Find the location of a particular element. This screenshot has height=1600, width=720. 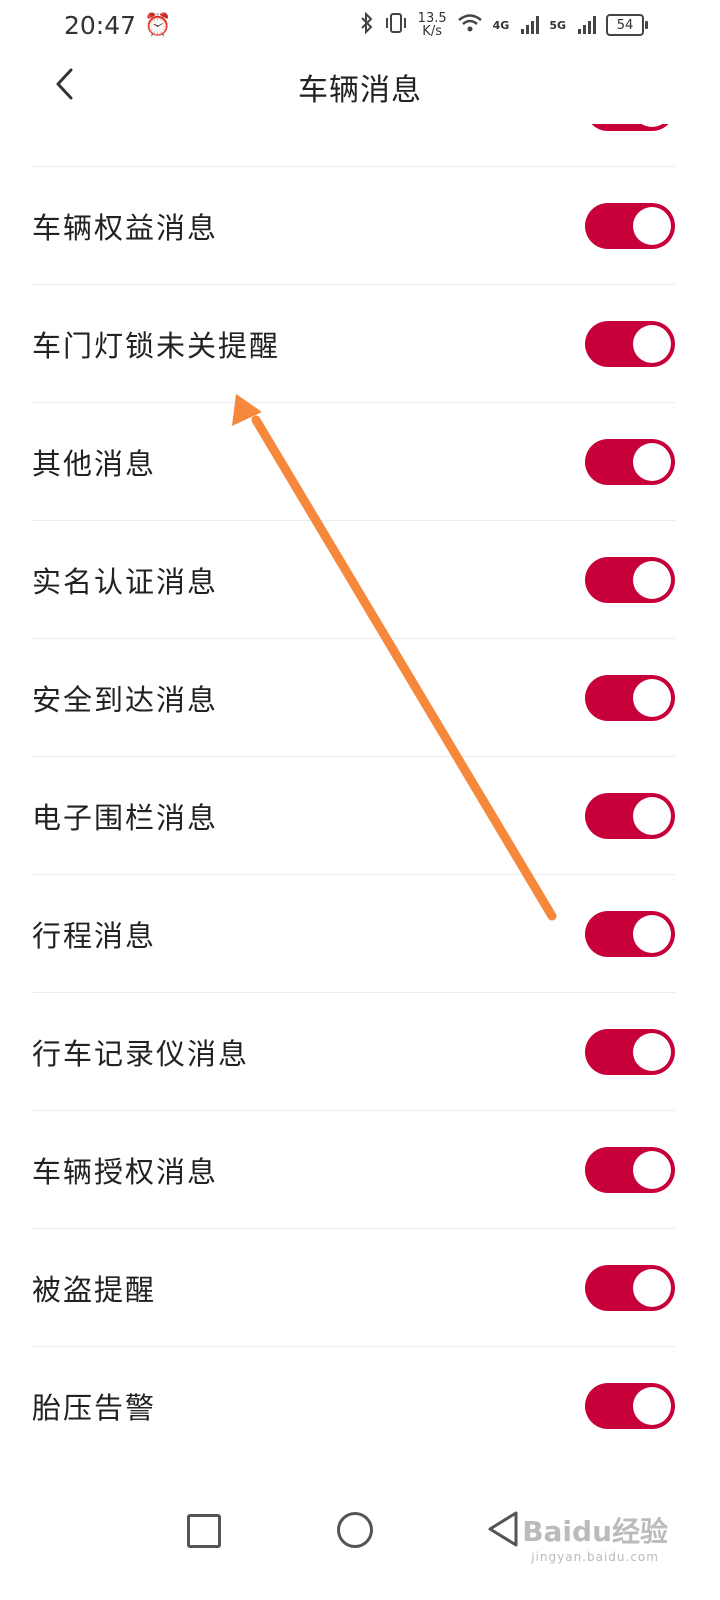

status-bar: 20:47 ⏰ 13.5 K/s 4G 5G 54 is located at coordinates (360, 25).